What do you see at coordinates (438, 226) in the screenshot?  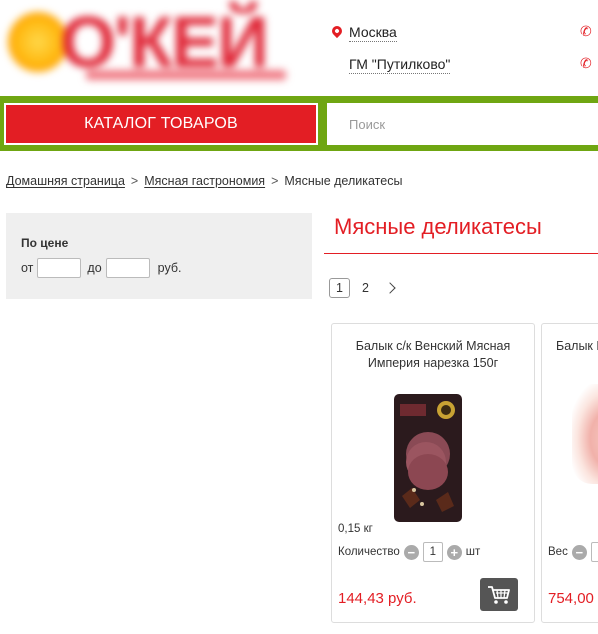 I see `page-title: Мясные деликатесы` at bounding box center [438, 226].